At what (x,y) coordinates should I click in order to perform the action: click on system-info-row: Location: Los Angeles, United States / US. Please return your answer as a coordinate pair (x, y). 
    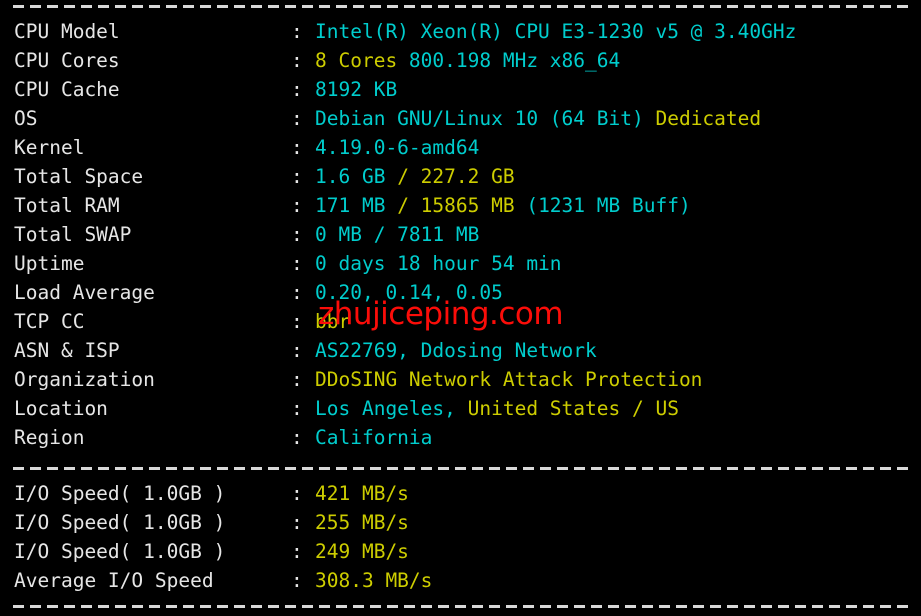
    Looking at the image, I should click on (464, 408).